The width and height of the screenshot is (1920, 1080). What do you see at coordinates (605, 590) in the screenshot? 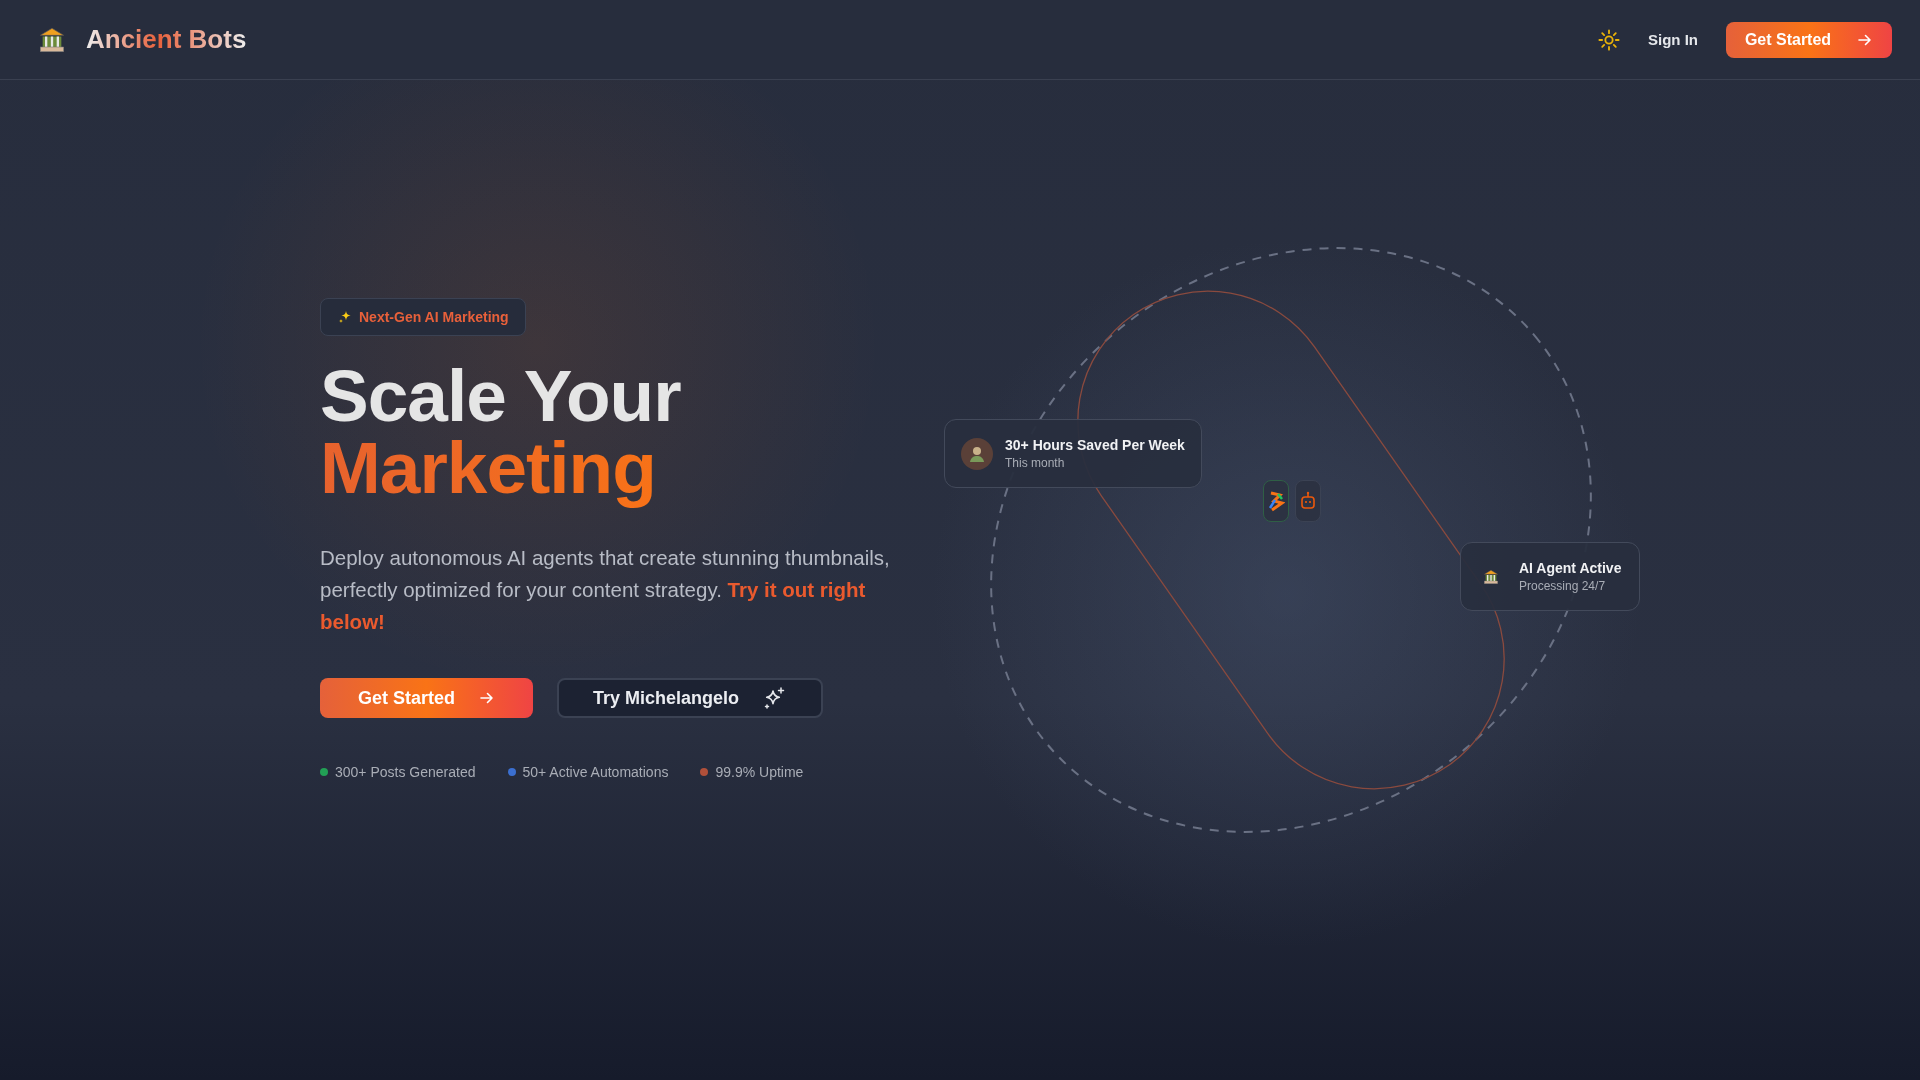
I see `hero-description: Deploy autonomous AI agents that create stunning thumbnails, perfectly optimized for your content strategy. Try it out right below!` at bounding box center [605, 590].